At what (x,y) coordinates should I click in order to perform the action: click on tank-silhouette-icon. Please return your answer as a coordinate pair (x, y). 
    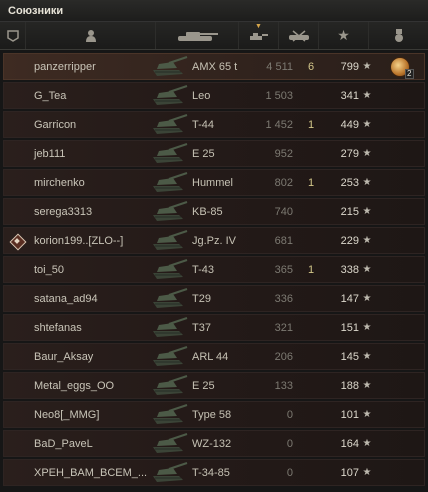
    Looking at the image, I should click on (198, 36).